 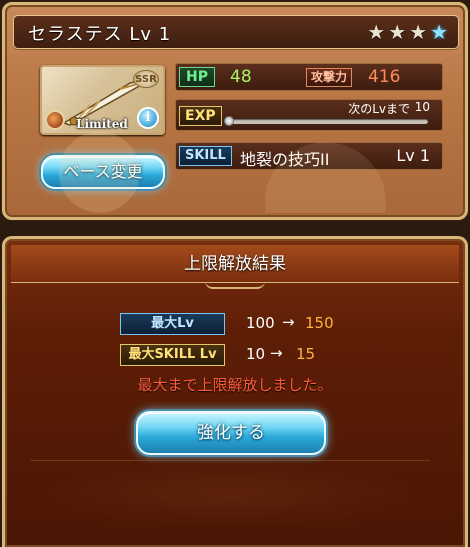 What do you see at coordinates (197, 77) in the screenshot?
I see `hp-tag: HP` at bounding box center [197, 77].